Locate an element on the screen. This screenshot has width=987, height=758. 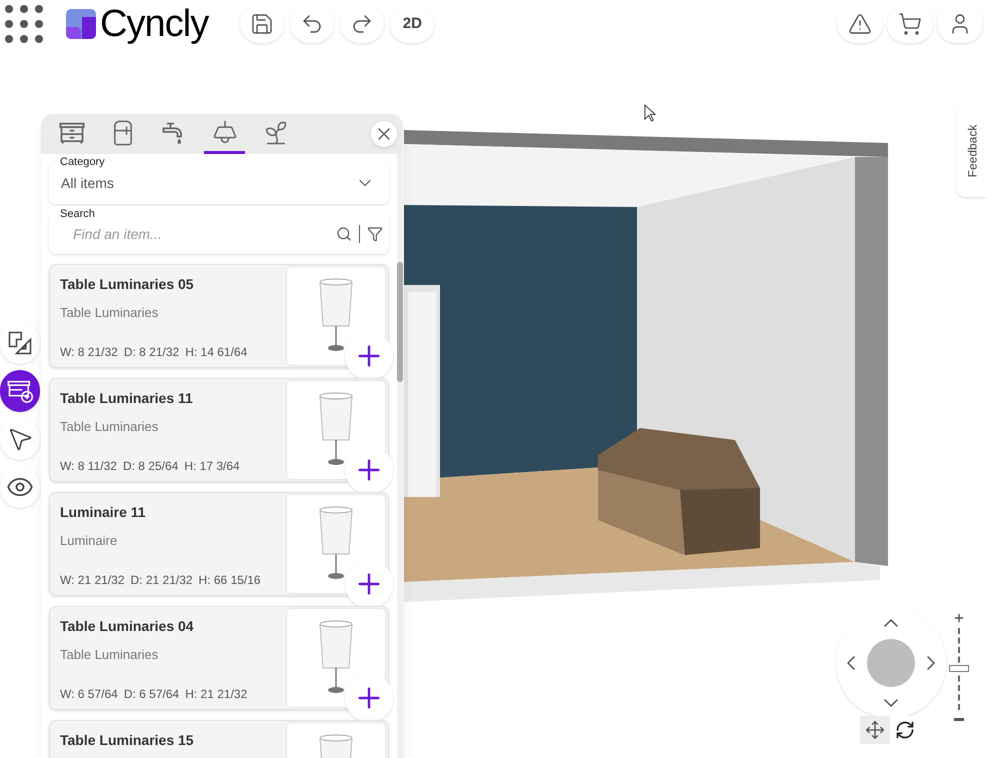
cursor-icon is located at coordinates (650, 113).